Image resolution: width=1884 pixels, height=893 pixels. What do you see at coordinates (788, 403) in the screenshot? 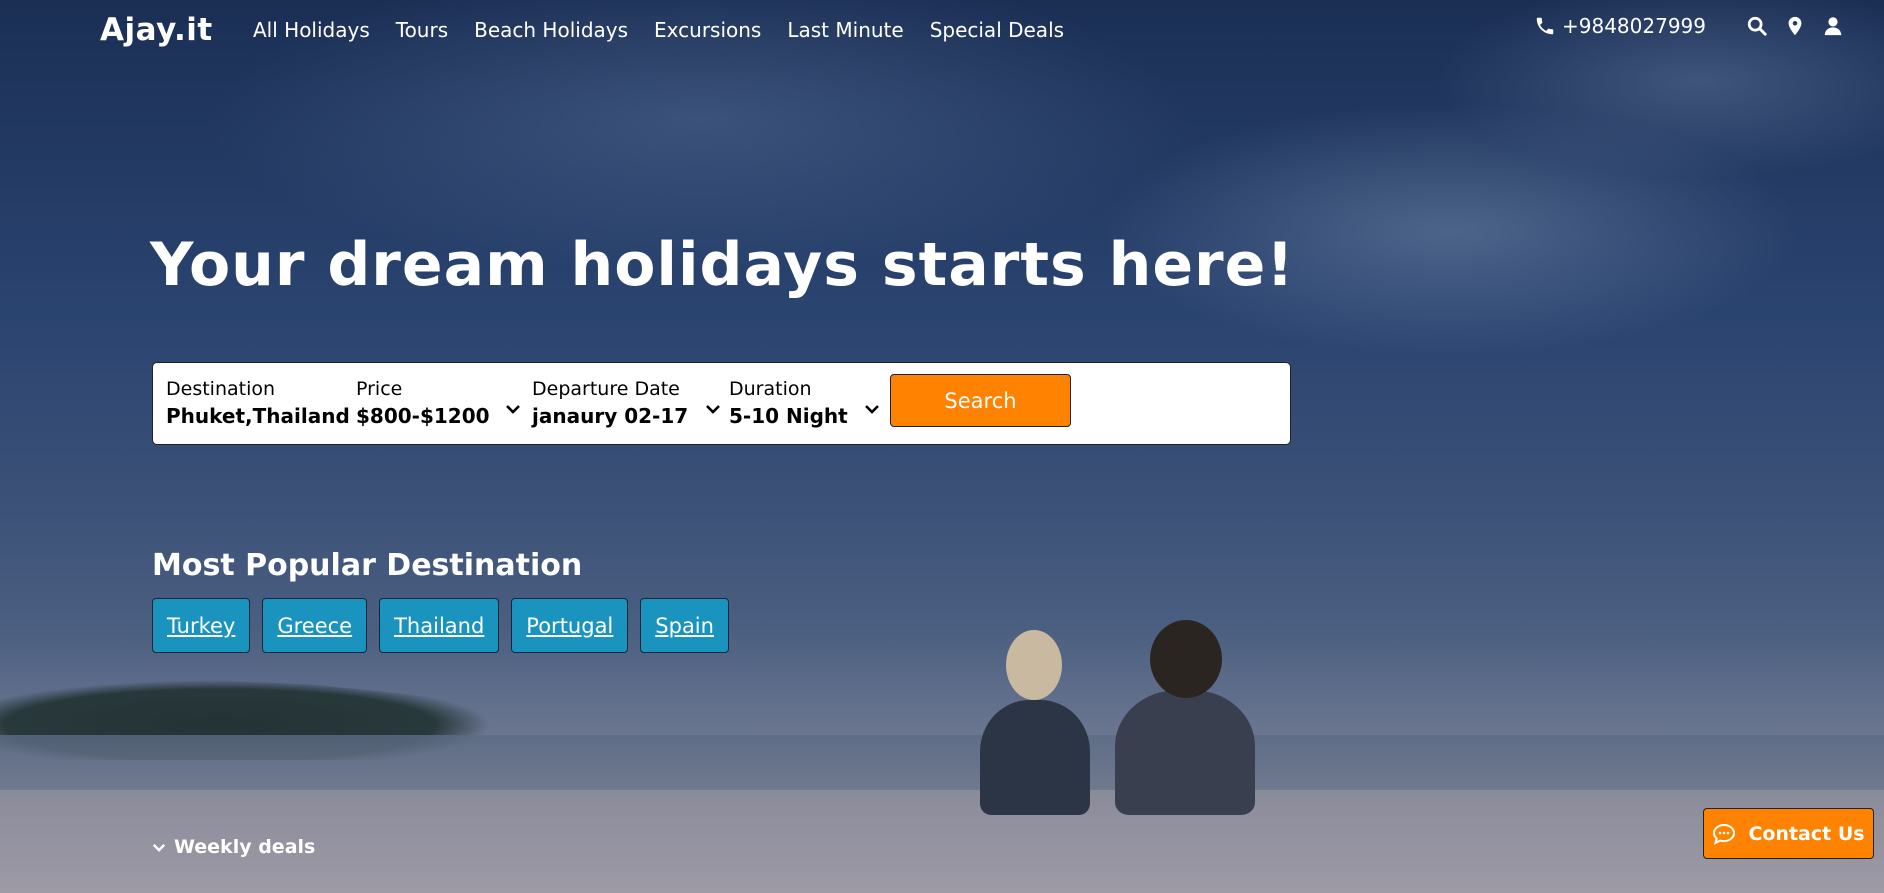
I see `duration-select: Duration 5-10 Night` at bounding box center [788, 403].